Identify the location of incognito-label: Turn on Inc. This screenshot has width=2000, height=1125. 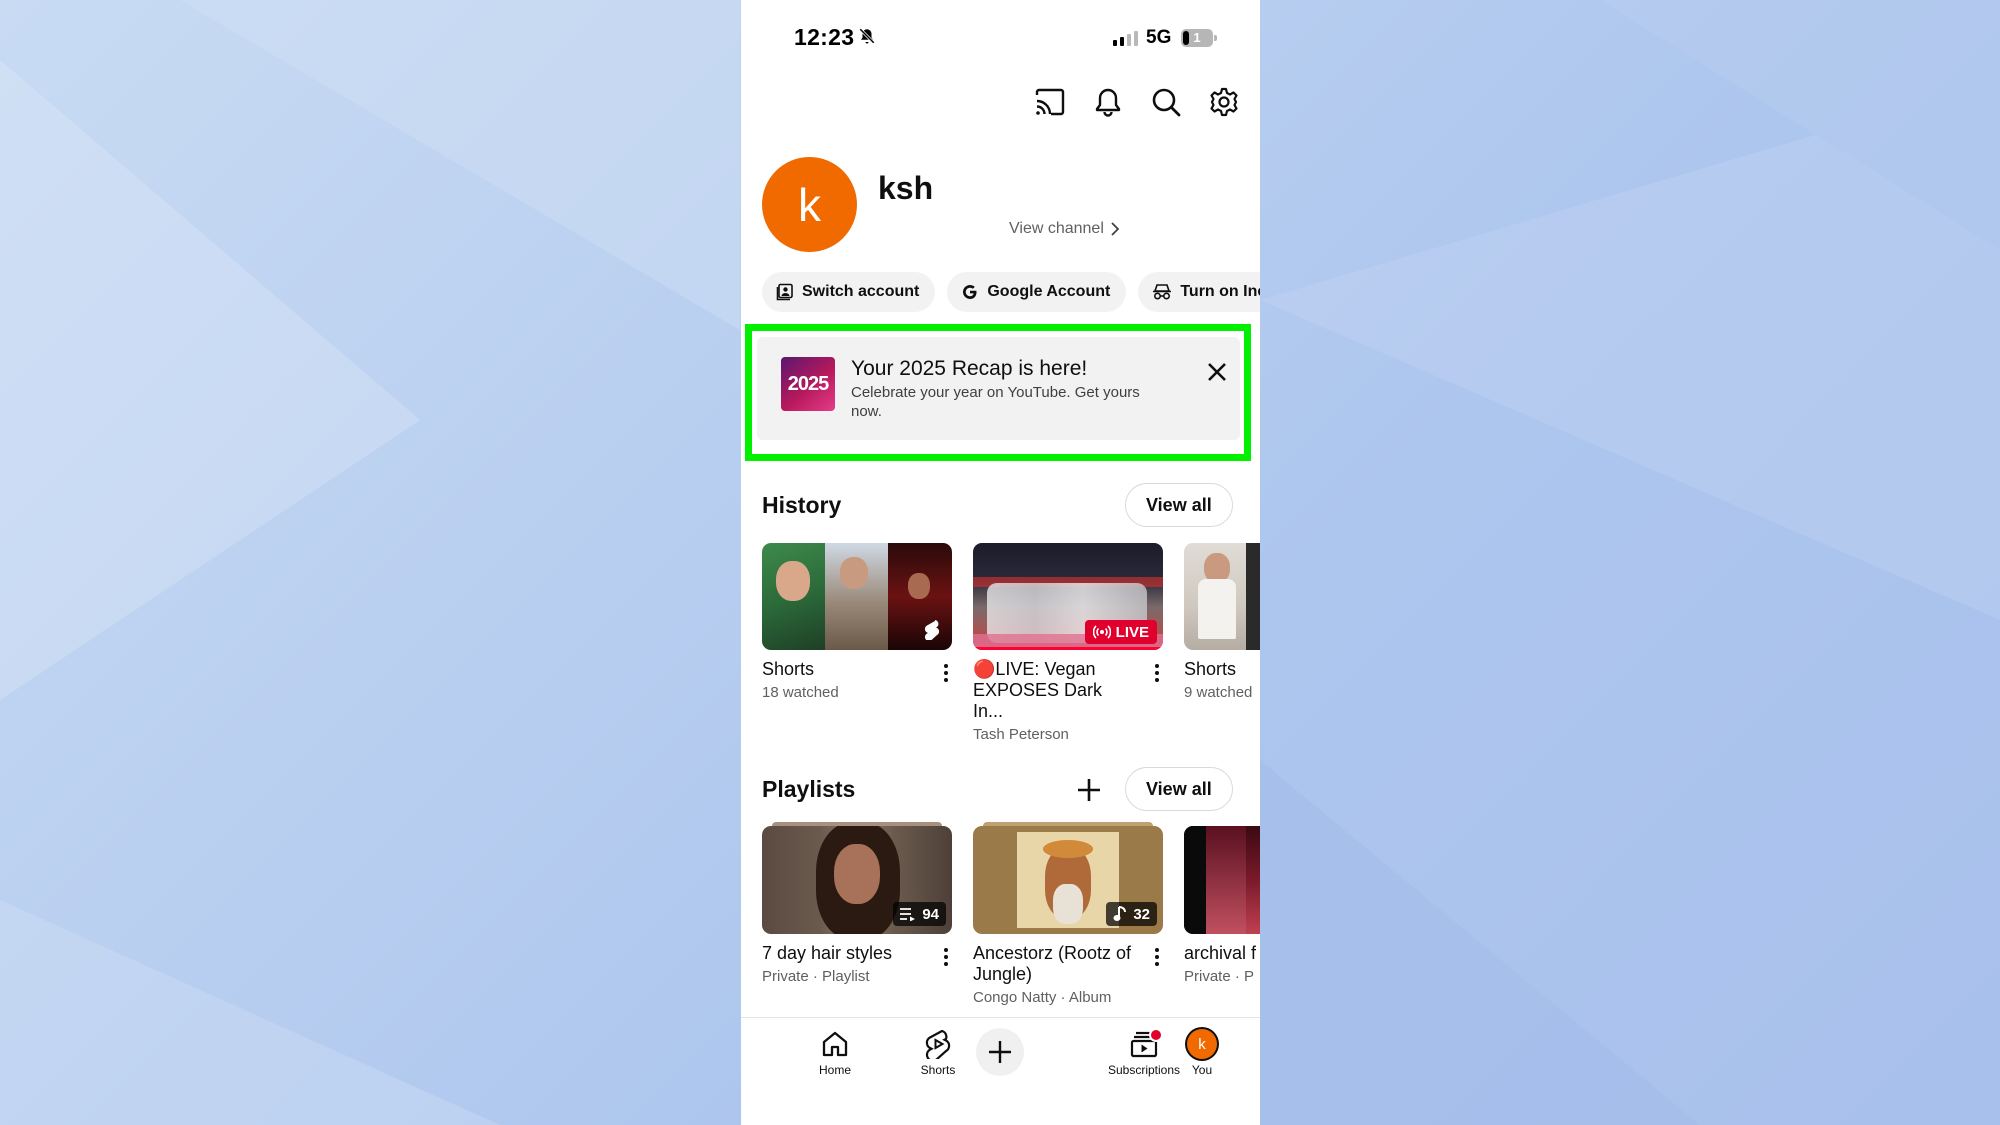
(1220, 291).